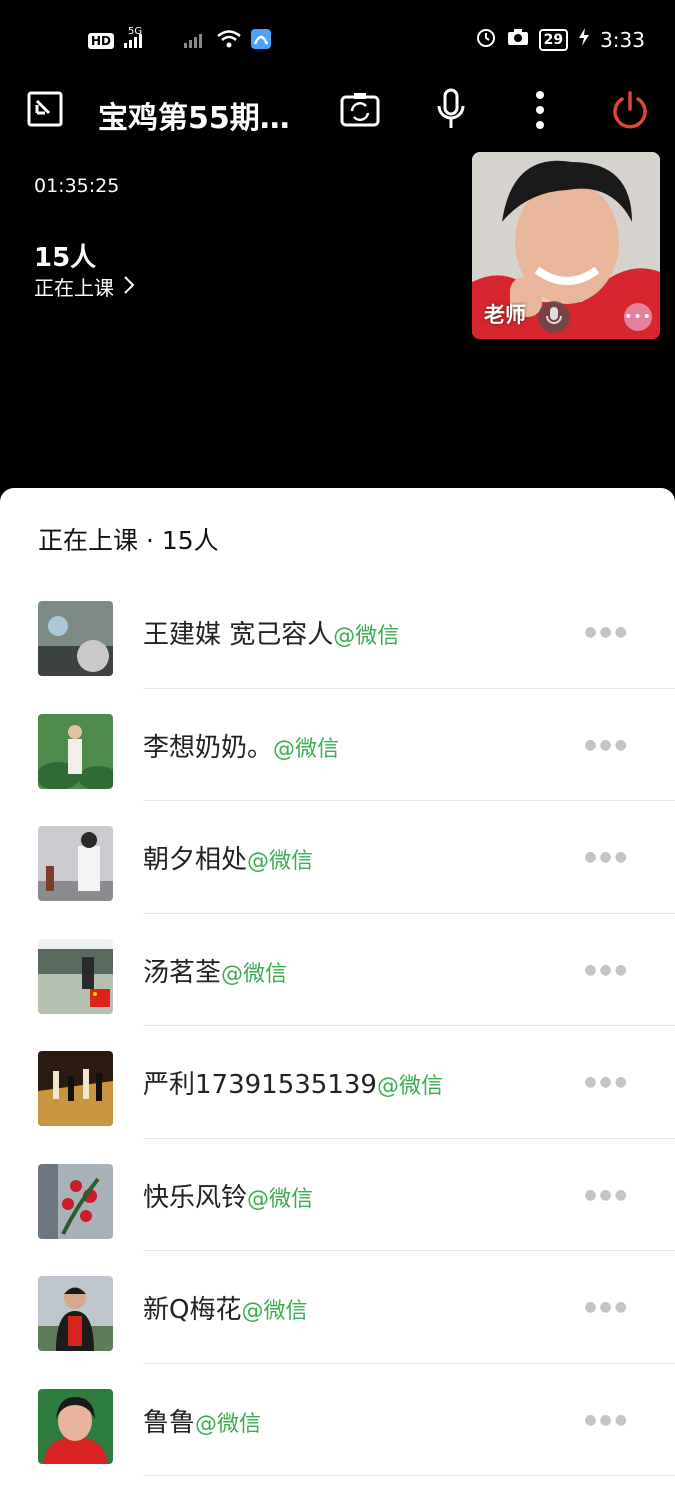  What do you see at coordinates (228, 1197) in the screenshot?
I see `participant-name: 快乐风铃@微信` at bounding box center [228, 1197].